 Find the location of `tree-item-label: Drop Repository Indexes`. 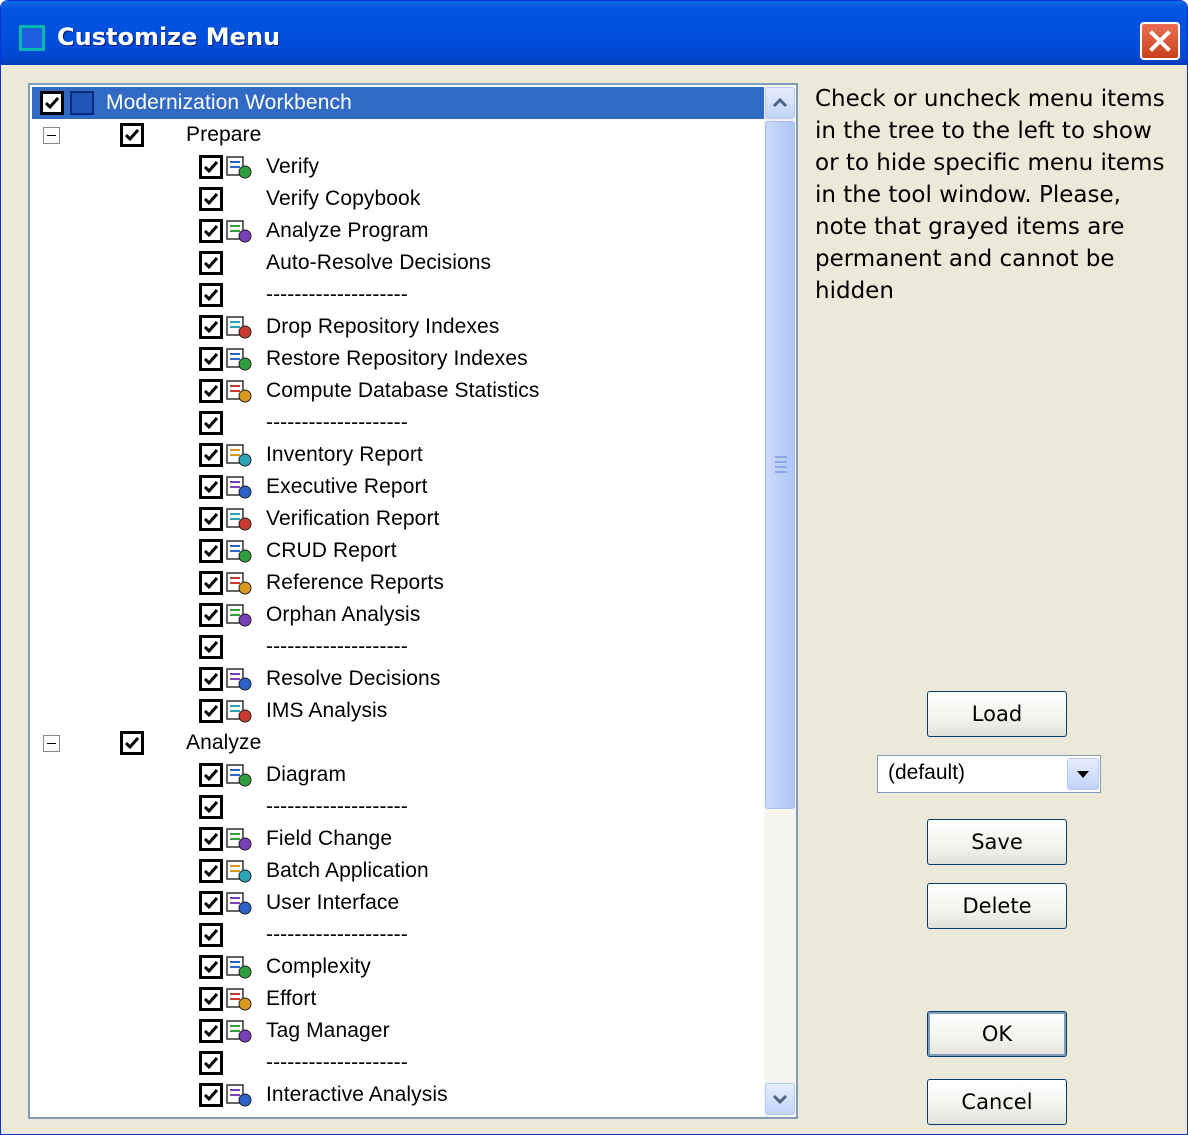

tree-item-label: Drop Repository Indexes is located at coordinates (383, 326).